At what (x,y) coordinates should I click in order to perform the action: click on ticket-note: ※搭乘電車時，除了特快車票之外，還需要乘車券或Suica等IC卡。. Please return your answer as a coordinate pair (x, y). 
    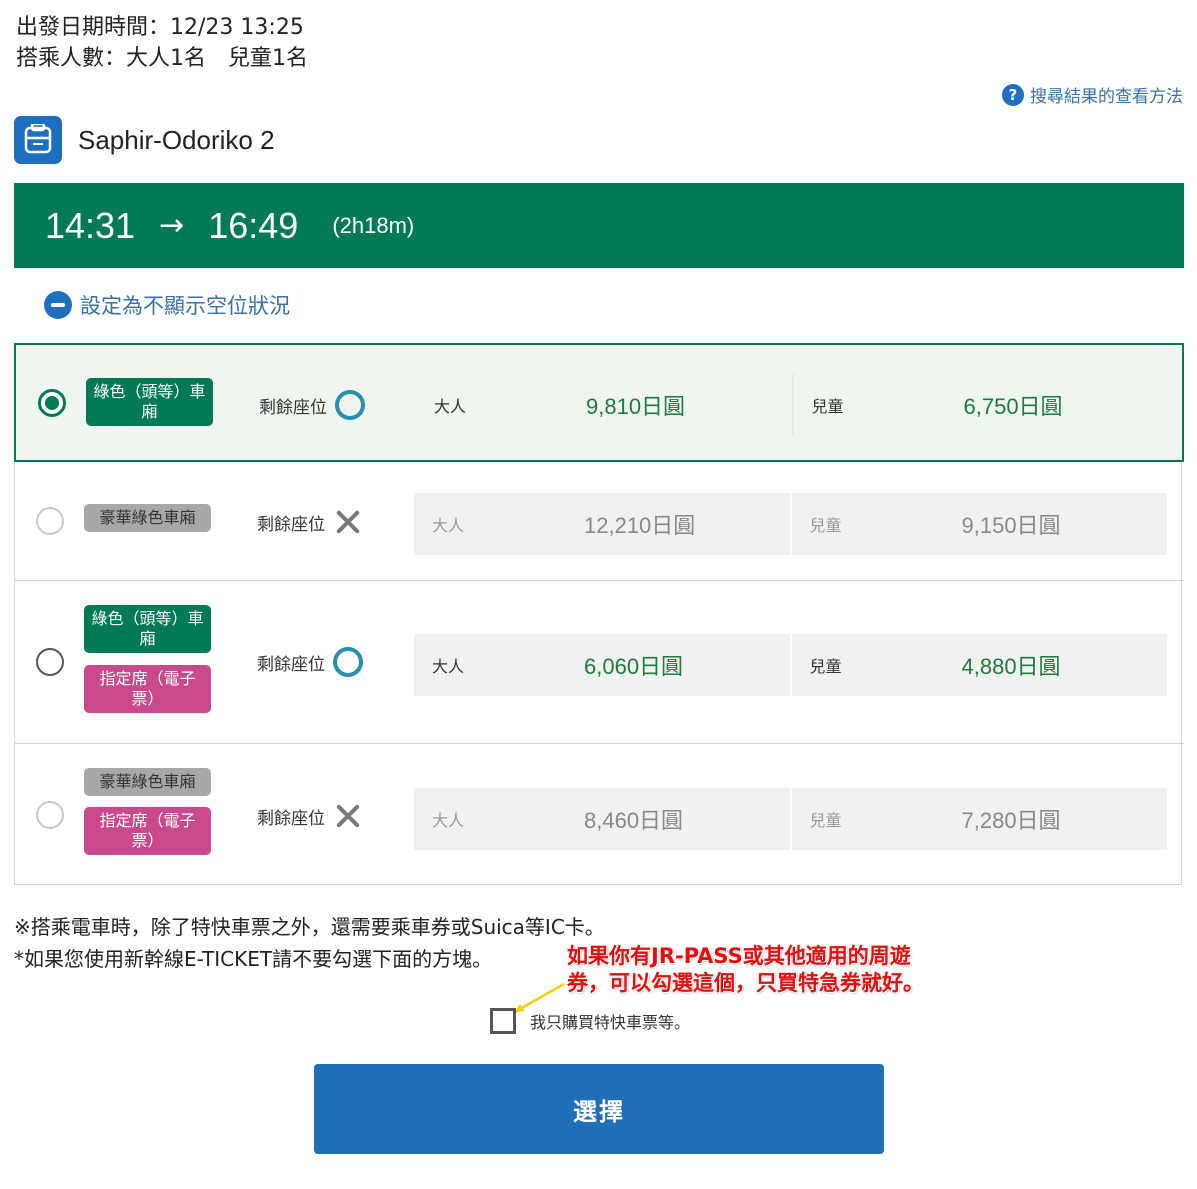
    Looking at the image, I should click on (309, 927).